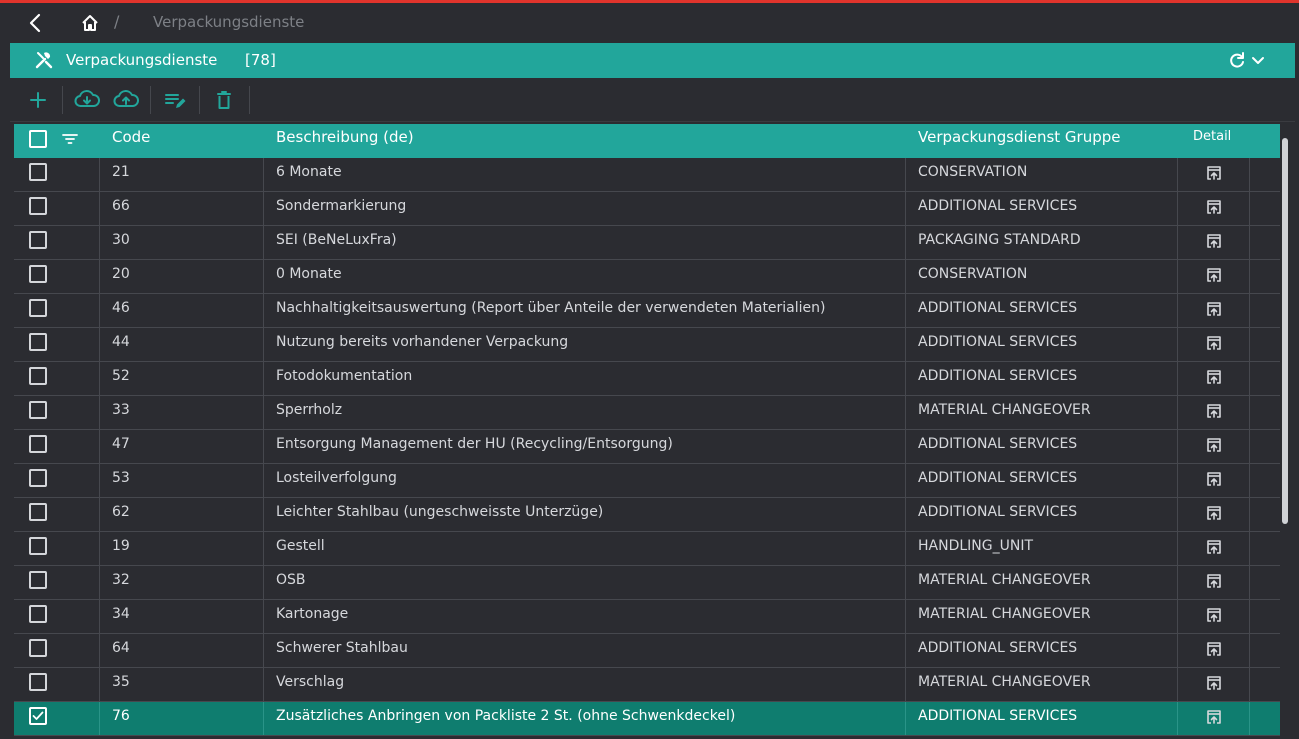 This screenshot has width=1299, height=739. What do you see at coordinates (121, 240) in the screenshot?
I see `cell-code: 30` at bounding box center [121, 240].